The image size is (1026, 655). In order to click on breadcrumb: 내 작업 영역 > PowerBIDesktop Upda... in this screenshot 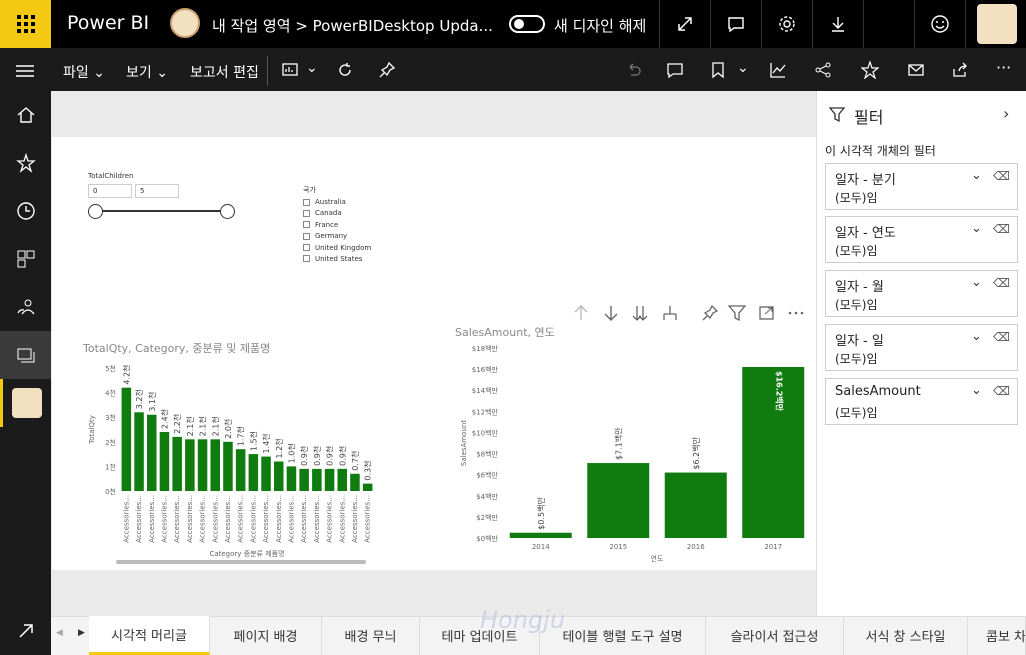, I will do `click(352, 25)`.